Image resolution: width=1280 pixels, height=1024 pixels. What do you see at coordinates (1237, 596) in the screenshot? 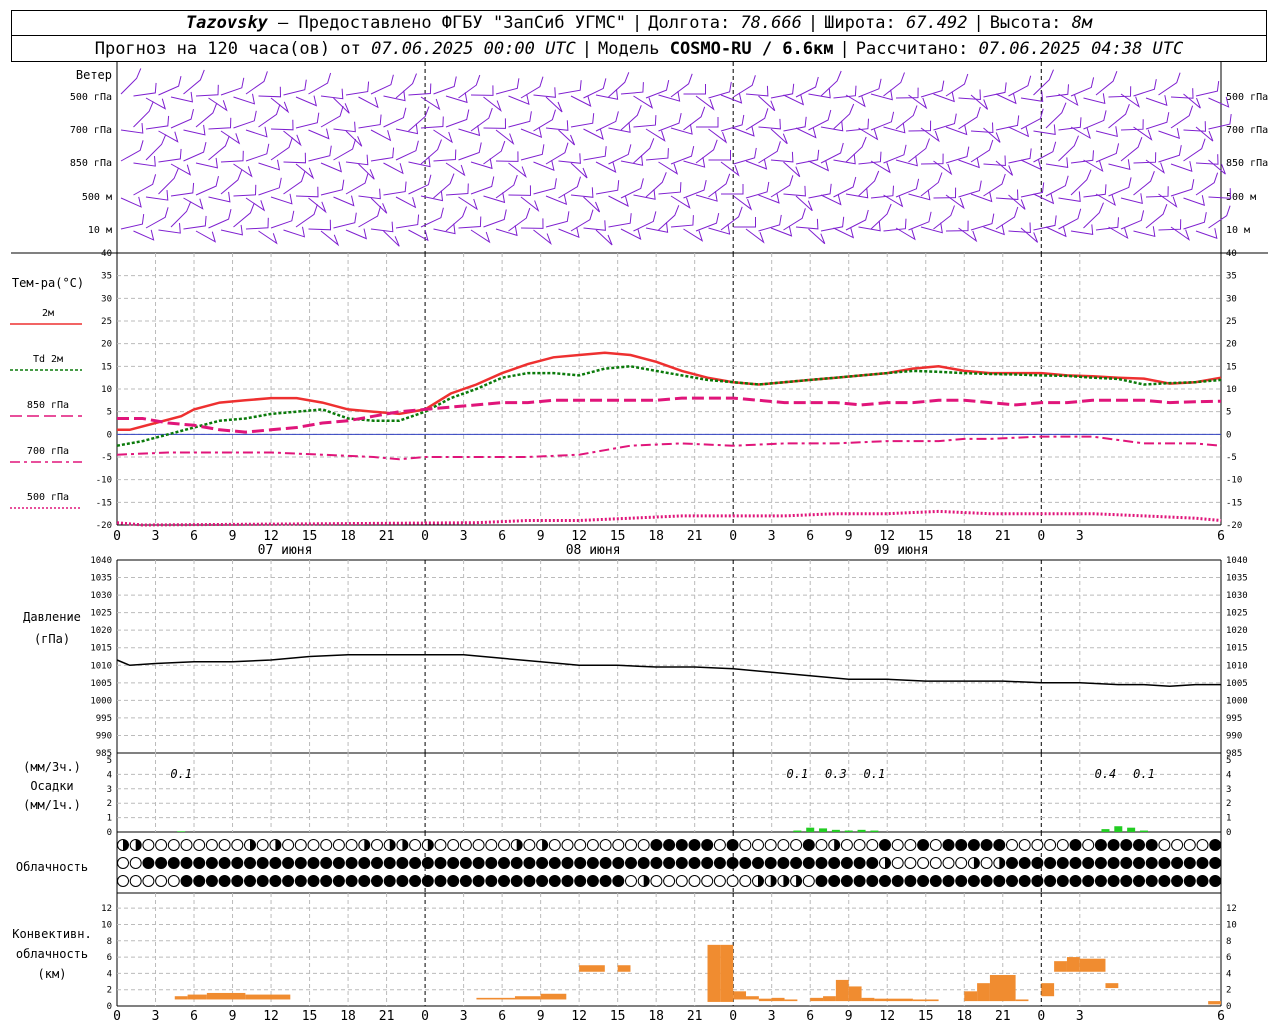
I see `pressure-ytick-right: 1030` at bounding box center [1237, 596].